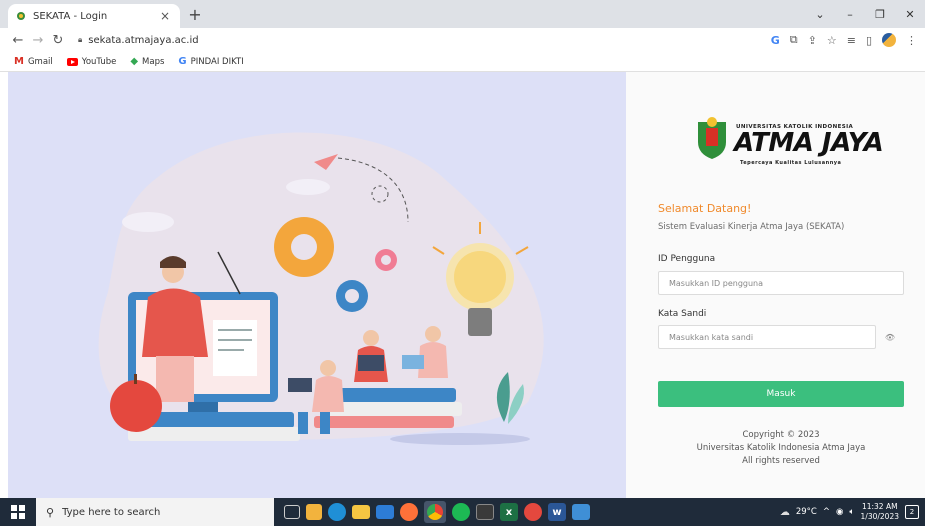 This screenshot has height=526, width=925. What do you see at coordinates (869, 40) in the screenshot?
I see `side-panel-icon: ▯` at bounding box center [869, 40].